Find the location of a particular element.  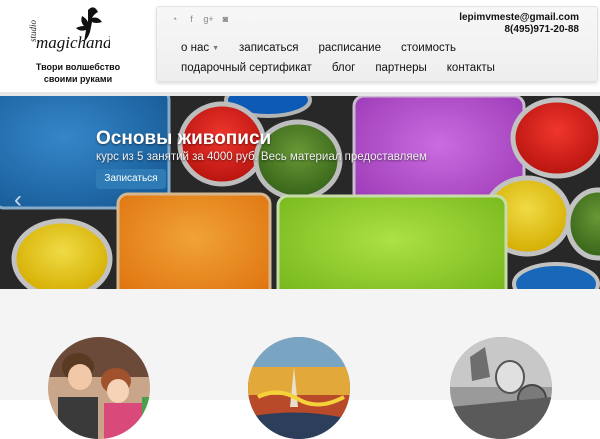

nav-item-partners: партнеры is located at coordinates (400, 68).